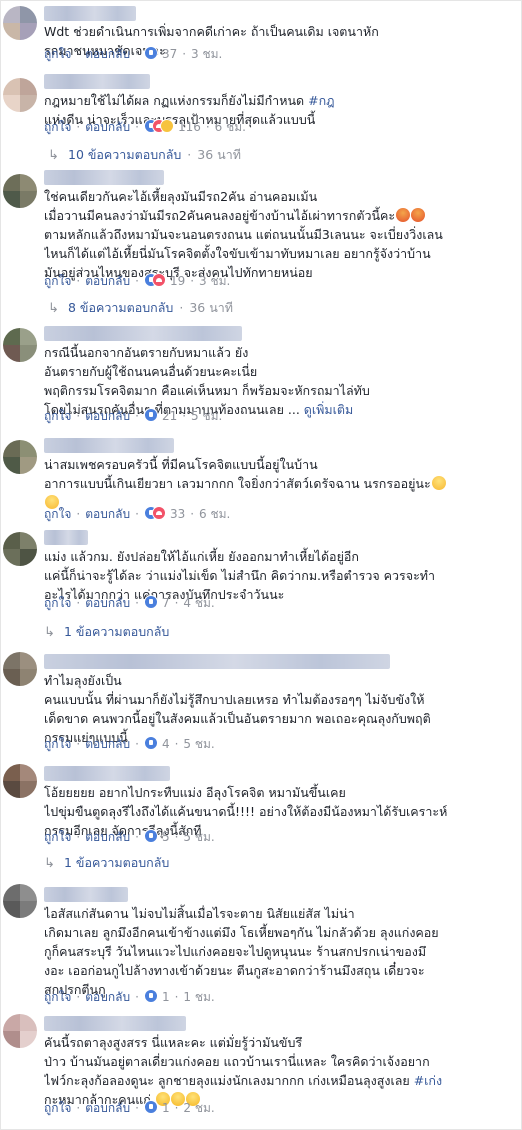 The image size is (522, 1130). I want to click on comment-actions: ถูกใจ · ตอบกลับ · 37 · 3 ชม., so click(133, 53).